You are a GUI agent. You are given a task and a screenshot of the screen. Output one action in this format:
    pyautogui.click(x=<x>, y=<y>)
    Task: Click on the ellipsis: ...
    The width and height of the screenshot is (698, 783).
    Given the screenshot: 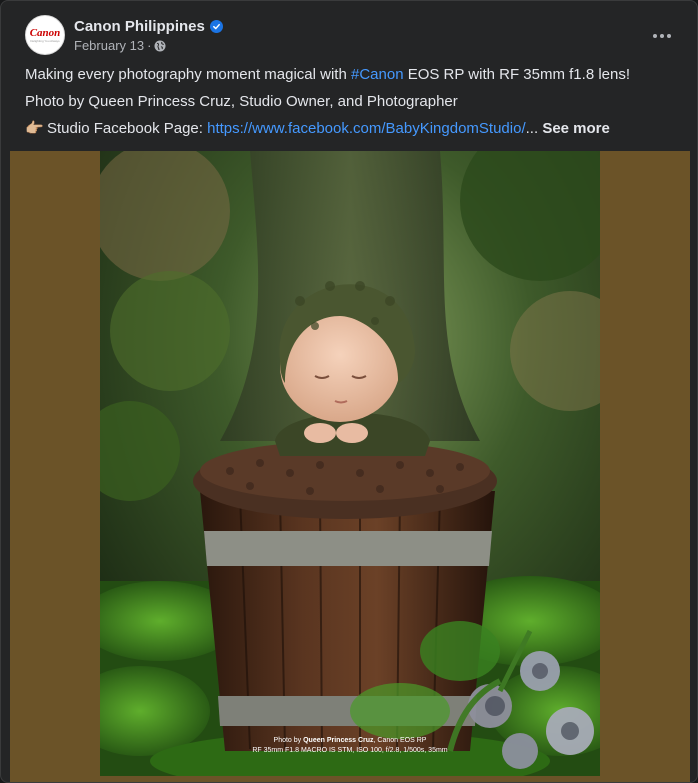 What is the action you would take?
    pyautogui.click(x=532, y=128)
    